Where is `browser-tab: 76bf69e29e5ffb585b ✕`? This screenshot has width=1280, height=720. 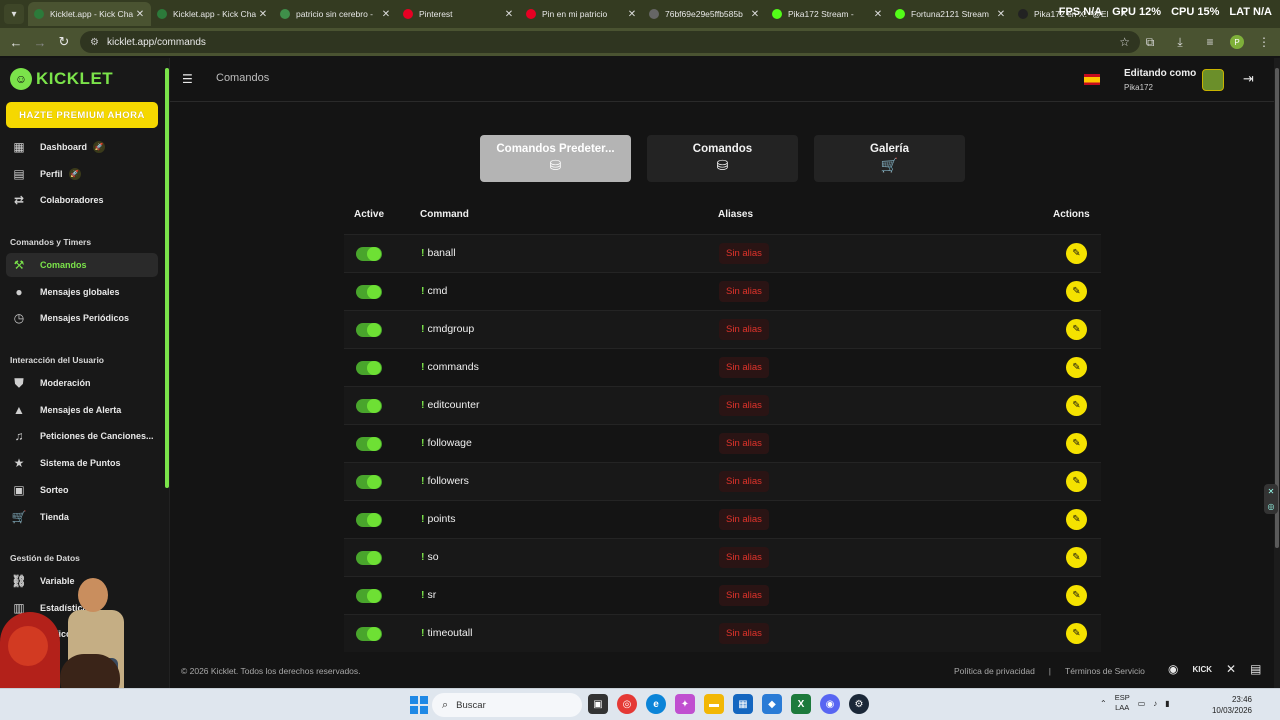
browser-tab: 76bf69e29e5ffb585b ✕ is located at coordinates (704, 14).